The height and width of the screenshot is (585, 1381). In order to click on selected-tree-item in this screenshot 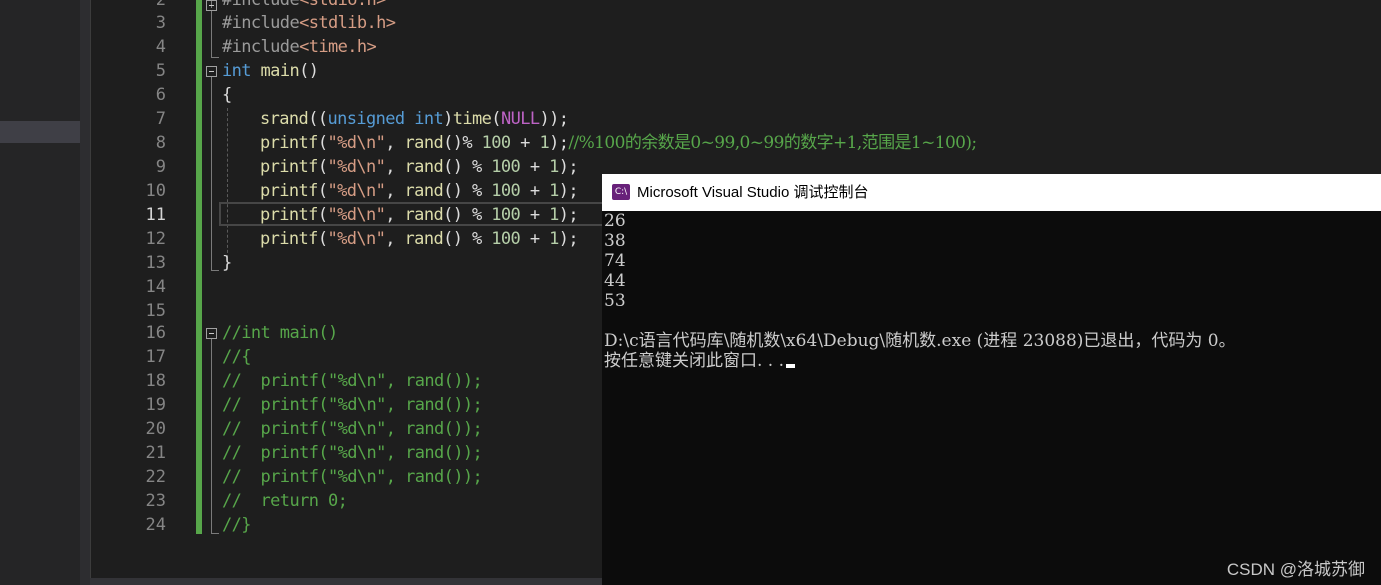, I will do `click(40, 132)`.